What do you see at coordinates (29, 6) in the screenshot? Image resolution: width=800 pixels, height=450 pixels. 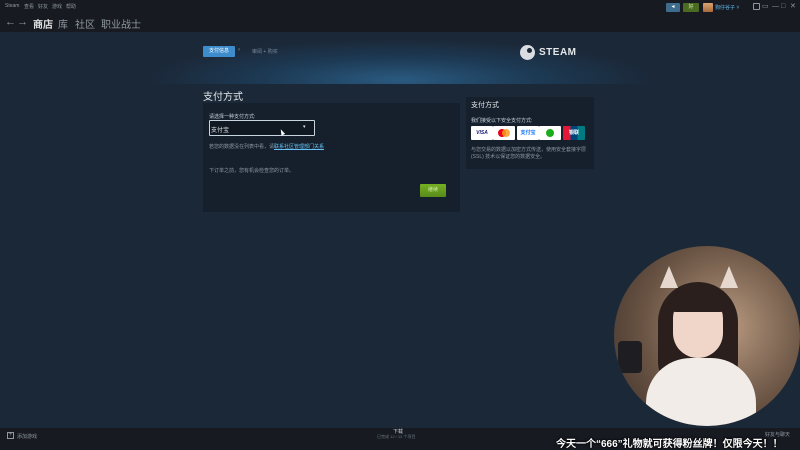 I see `menu-view: 查看` at bounding box center [29, 6].